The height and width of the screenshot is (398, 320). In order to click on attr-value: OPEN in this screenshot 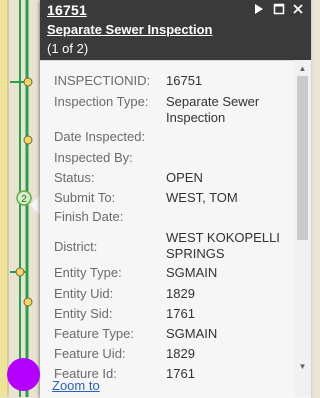, I will do `click(184, 177)`.